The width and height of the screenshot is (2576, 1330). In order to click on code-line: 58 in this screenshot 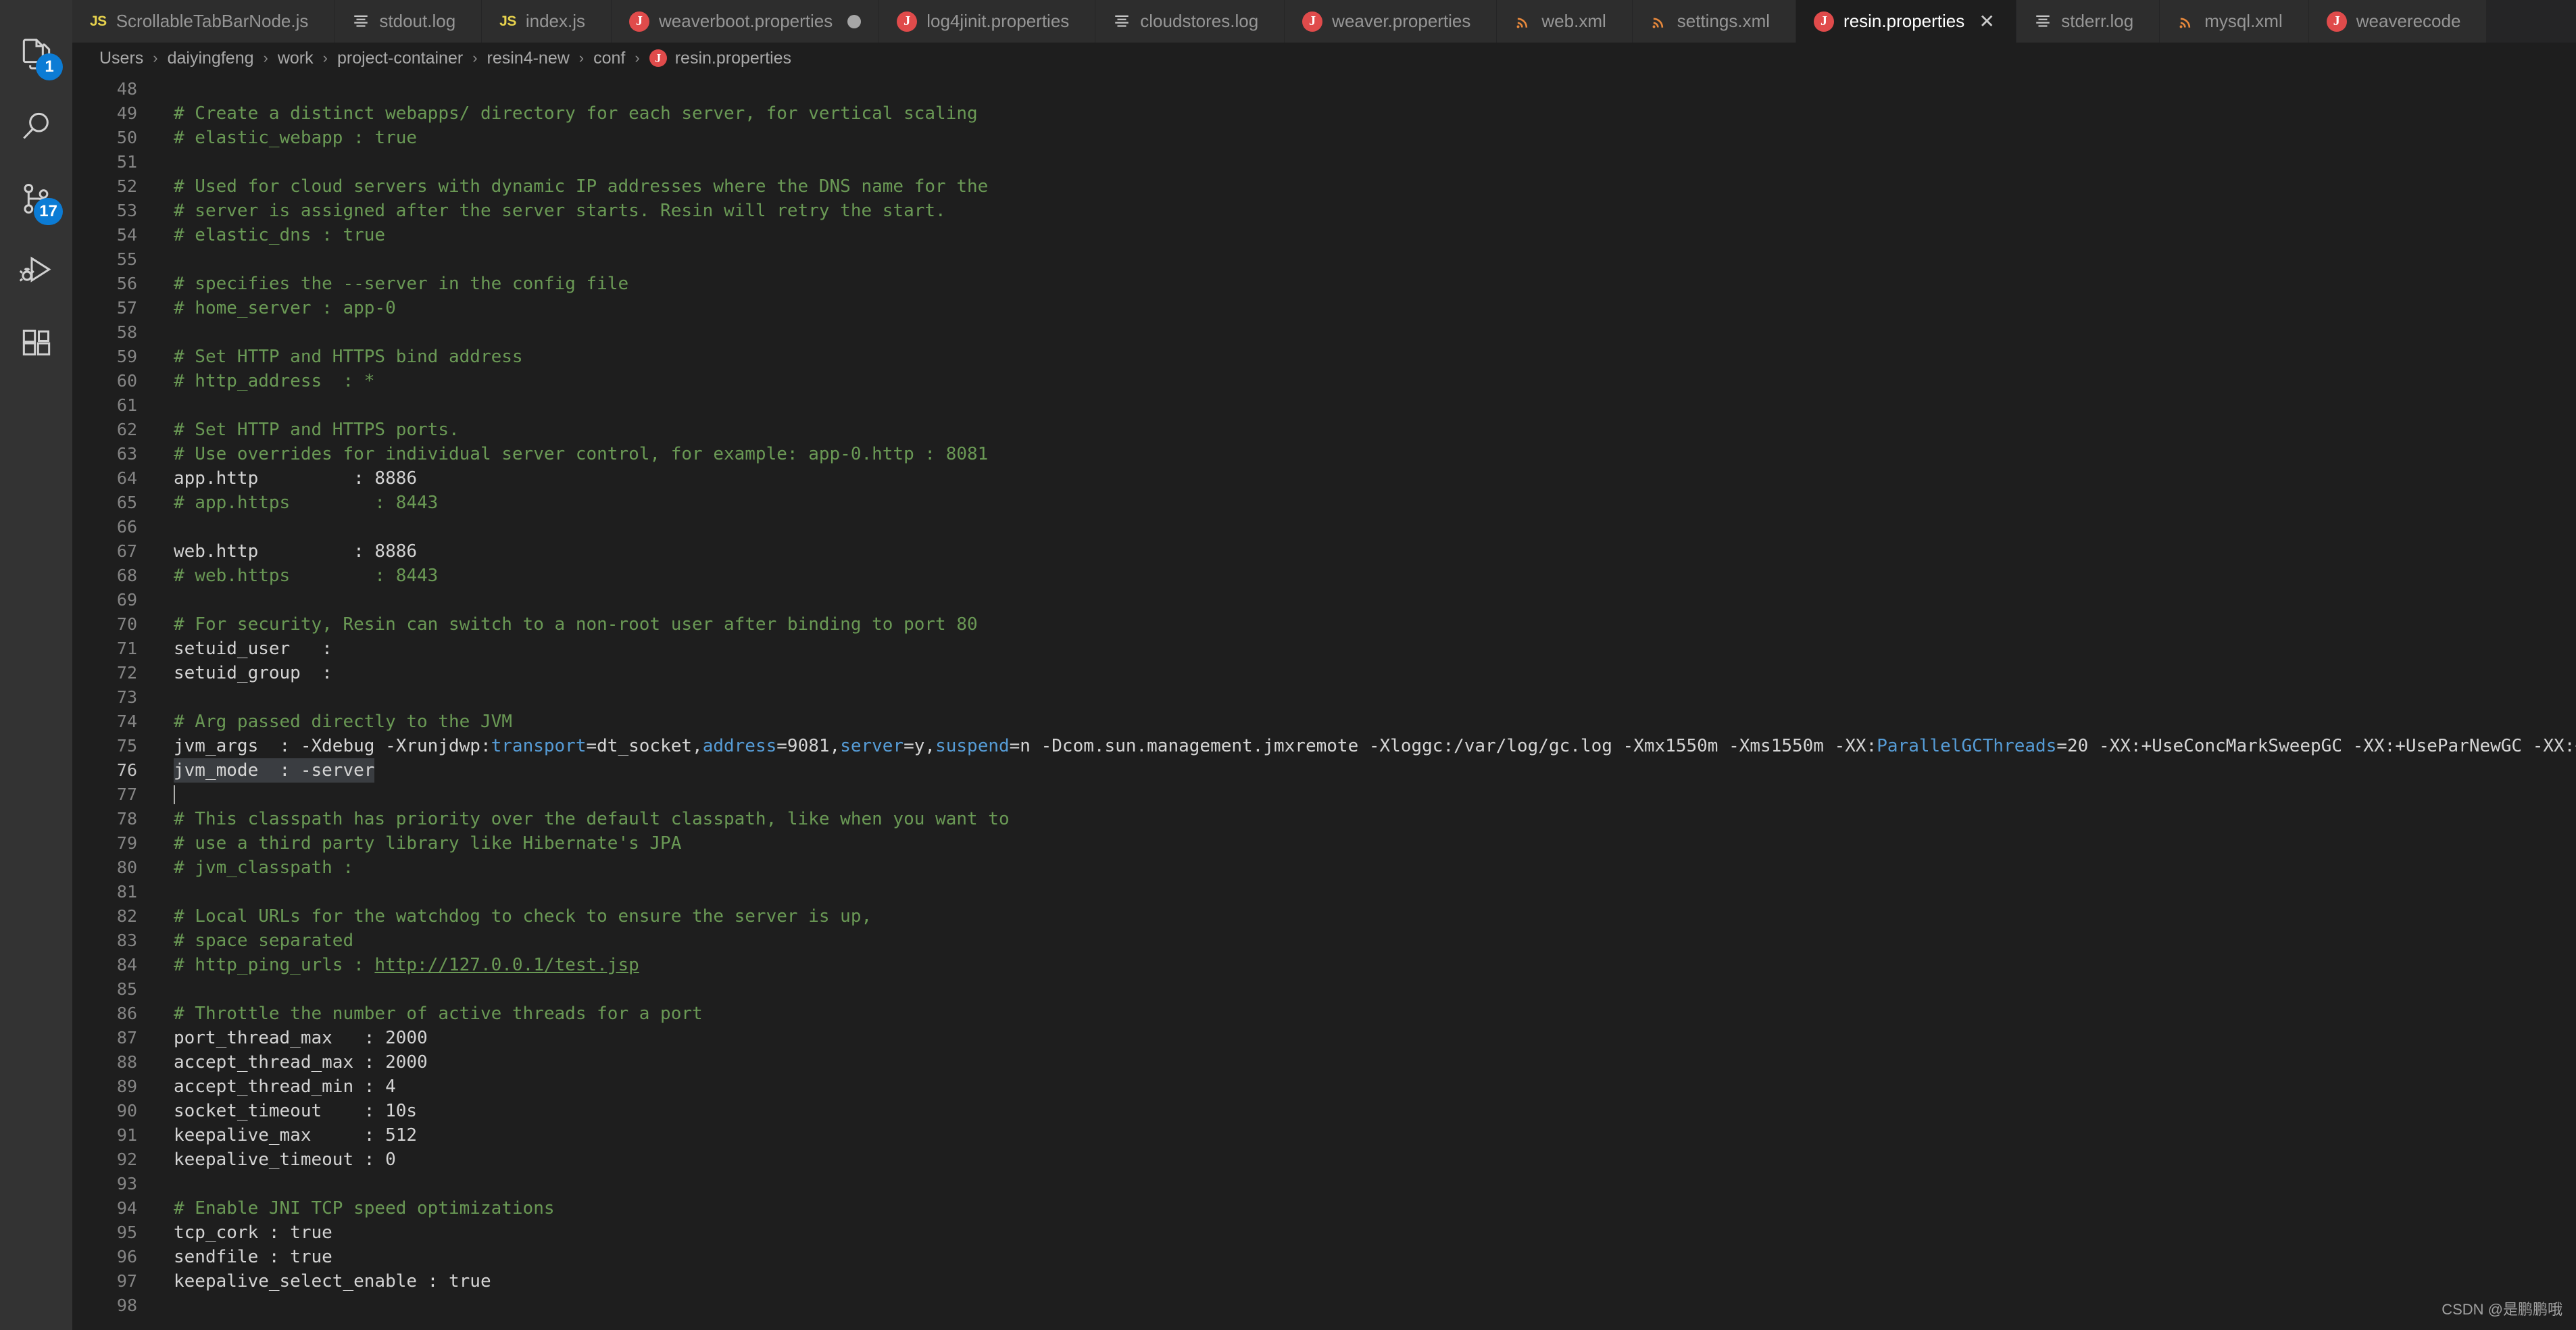, I will do `click(1324, 332)`.